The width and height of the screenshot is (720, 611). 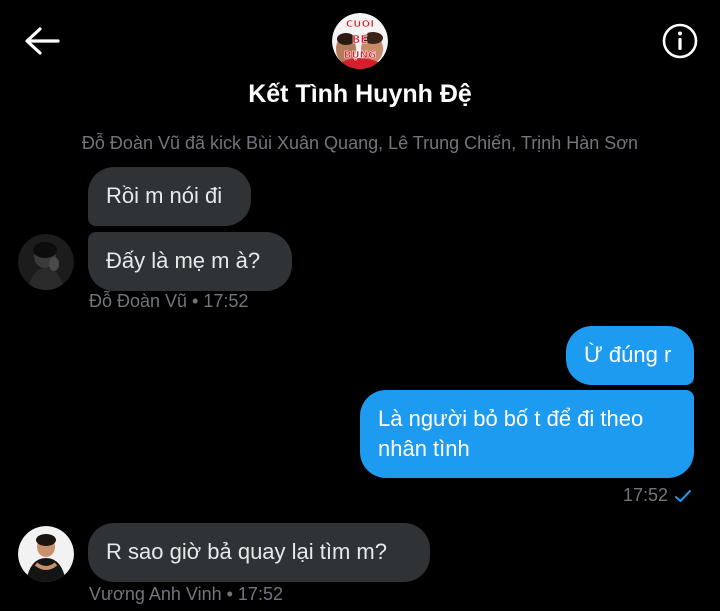 I want to click on message-bubble-outgoing: Ừ đúng r, so click(x=630, y=355).